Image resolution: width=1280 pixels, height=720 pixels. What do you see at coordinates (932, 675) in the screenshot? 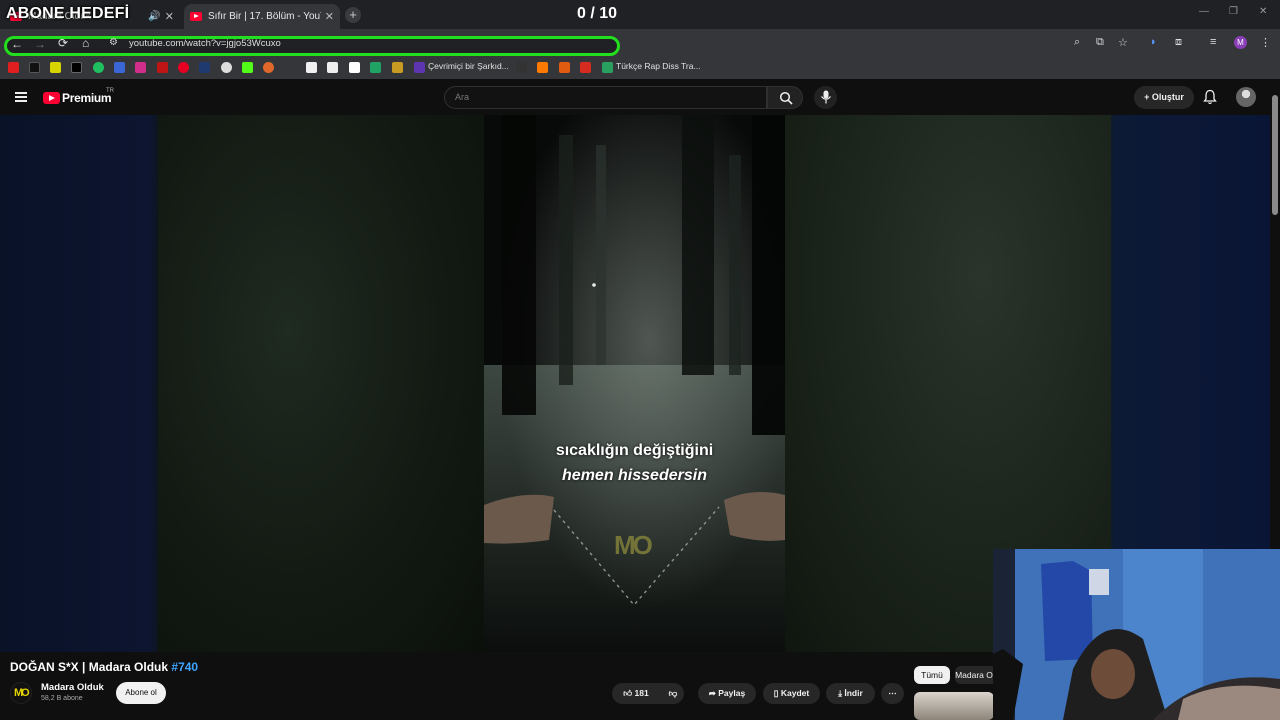
I see `chip-all: Tümü` at bounding box center [932, 675].